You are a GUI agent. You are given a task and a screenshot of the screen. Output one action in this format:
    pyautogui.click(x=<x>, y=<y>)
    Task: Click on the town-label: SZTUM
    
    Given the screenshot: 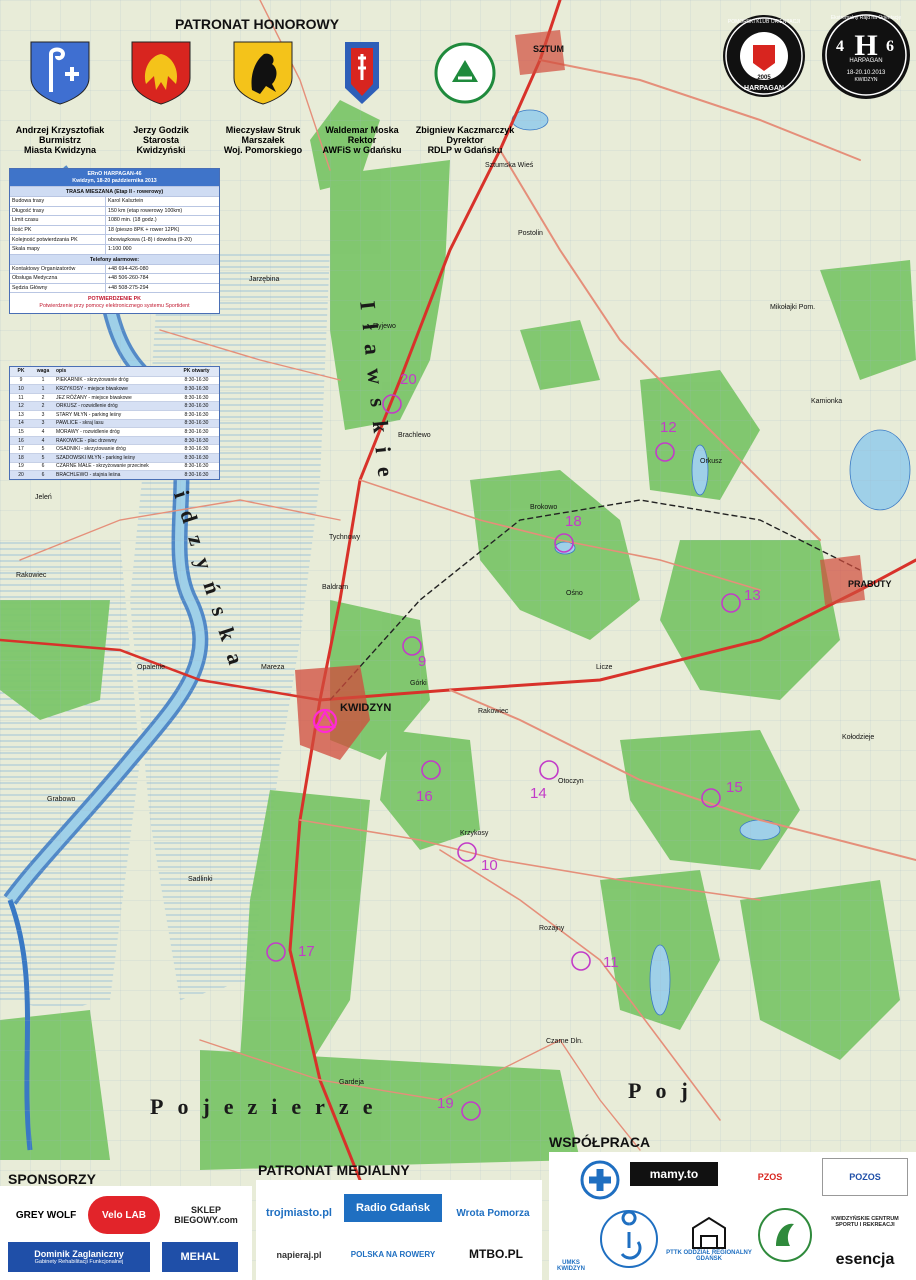 What is the action you would take?
    pyautogui.click(x=548, y=49)
    